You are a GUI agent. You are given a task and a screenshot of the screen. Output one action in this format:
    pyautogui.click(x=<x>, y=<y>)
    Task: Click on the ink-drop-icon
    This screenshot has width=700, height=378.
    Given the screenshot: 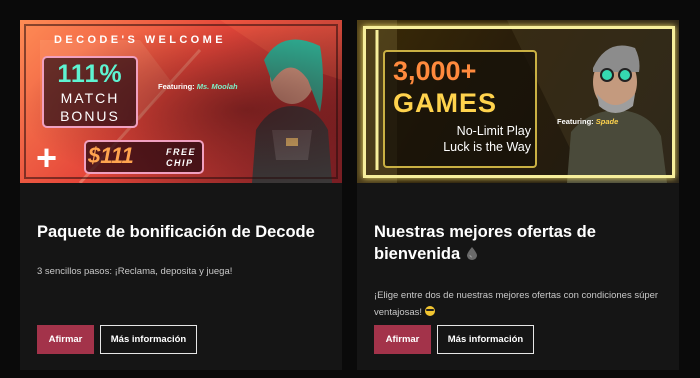 What is the action you would take?
    pyautogui.click(x=471, y=253)
    